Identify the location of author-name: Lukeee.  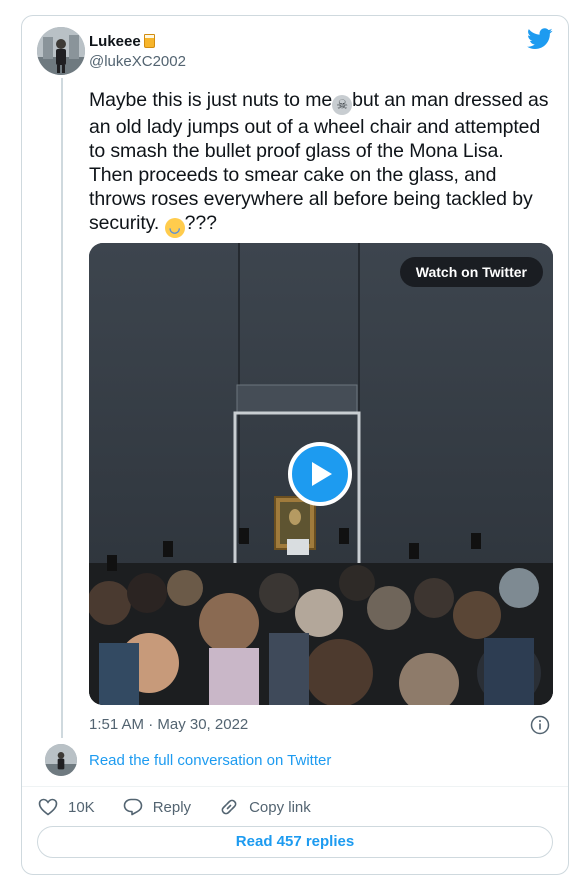
(122, 41).